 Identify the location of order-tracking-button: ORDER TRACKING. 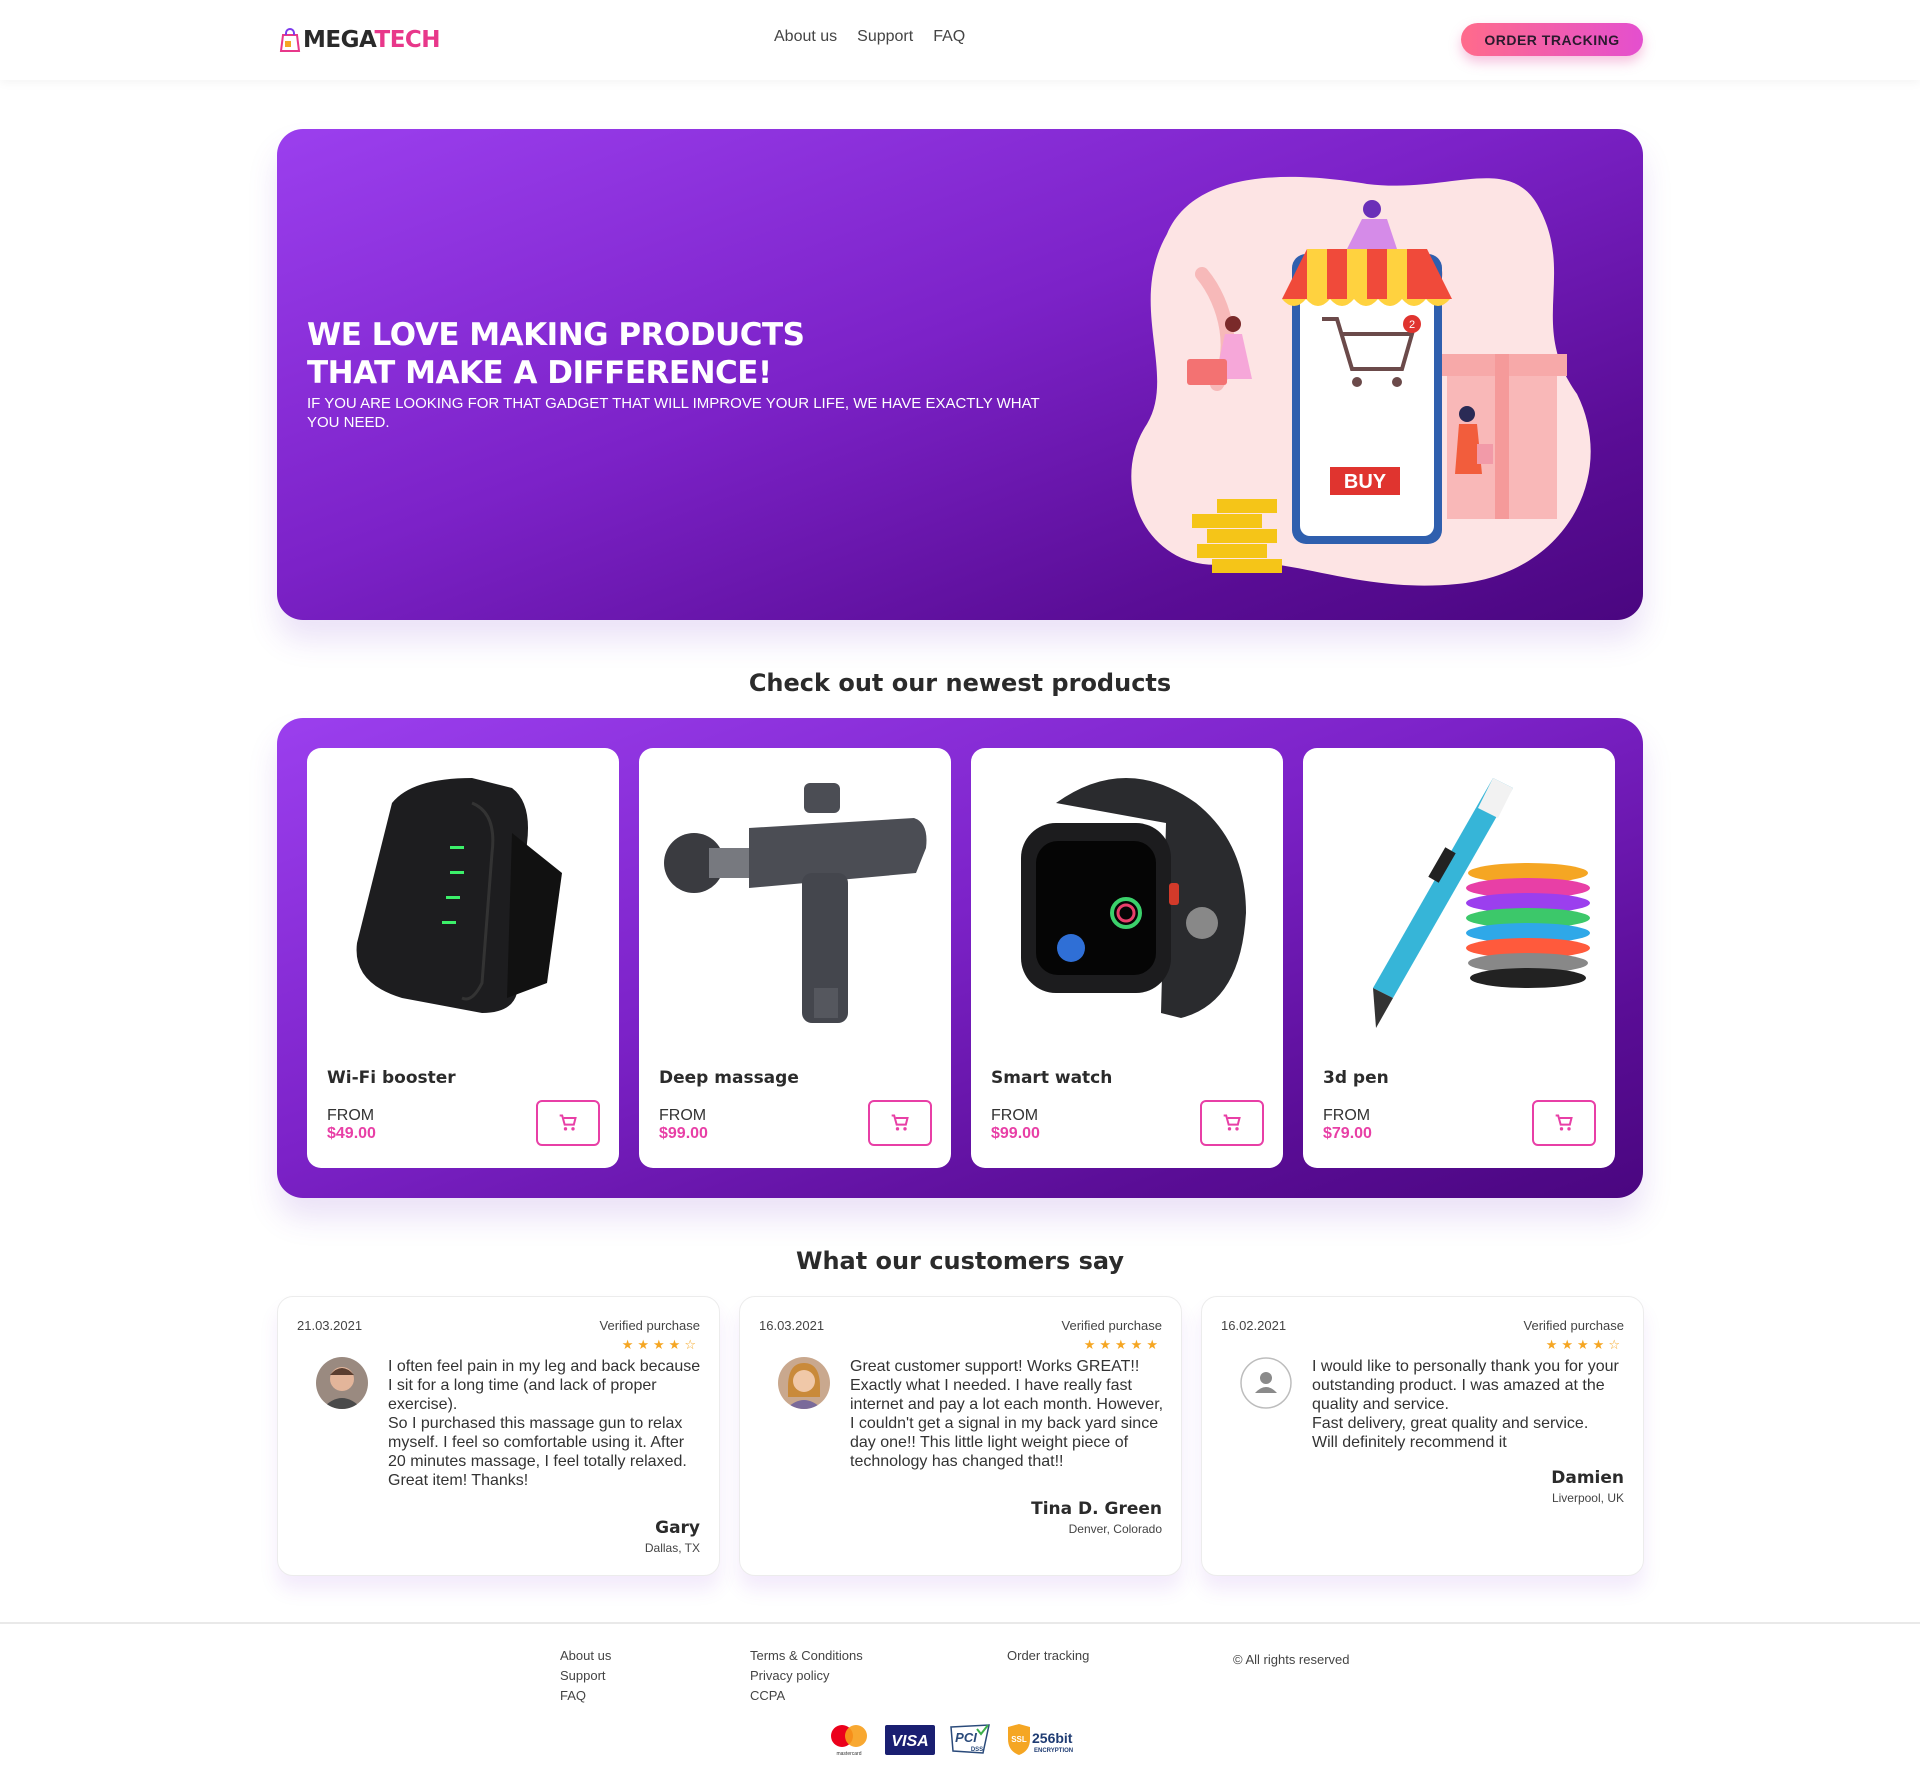
(1552, 39).